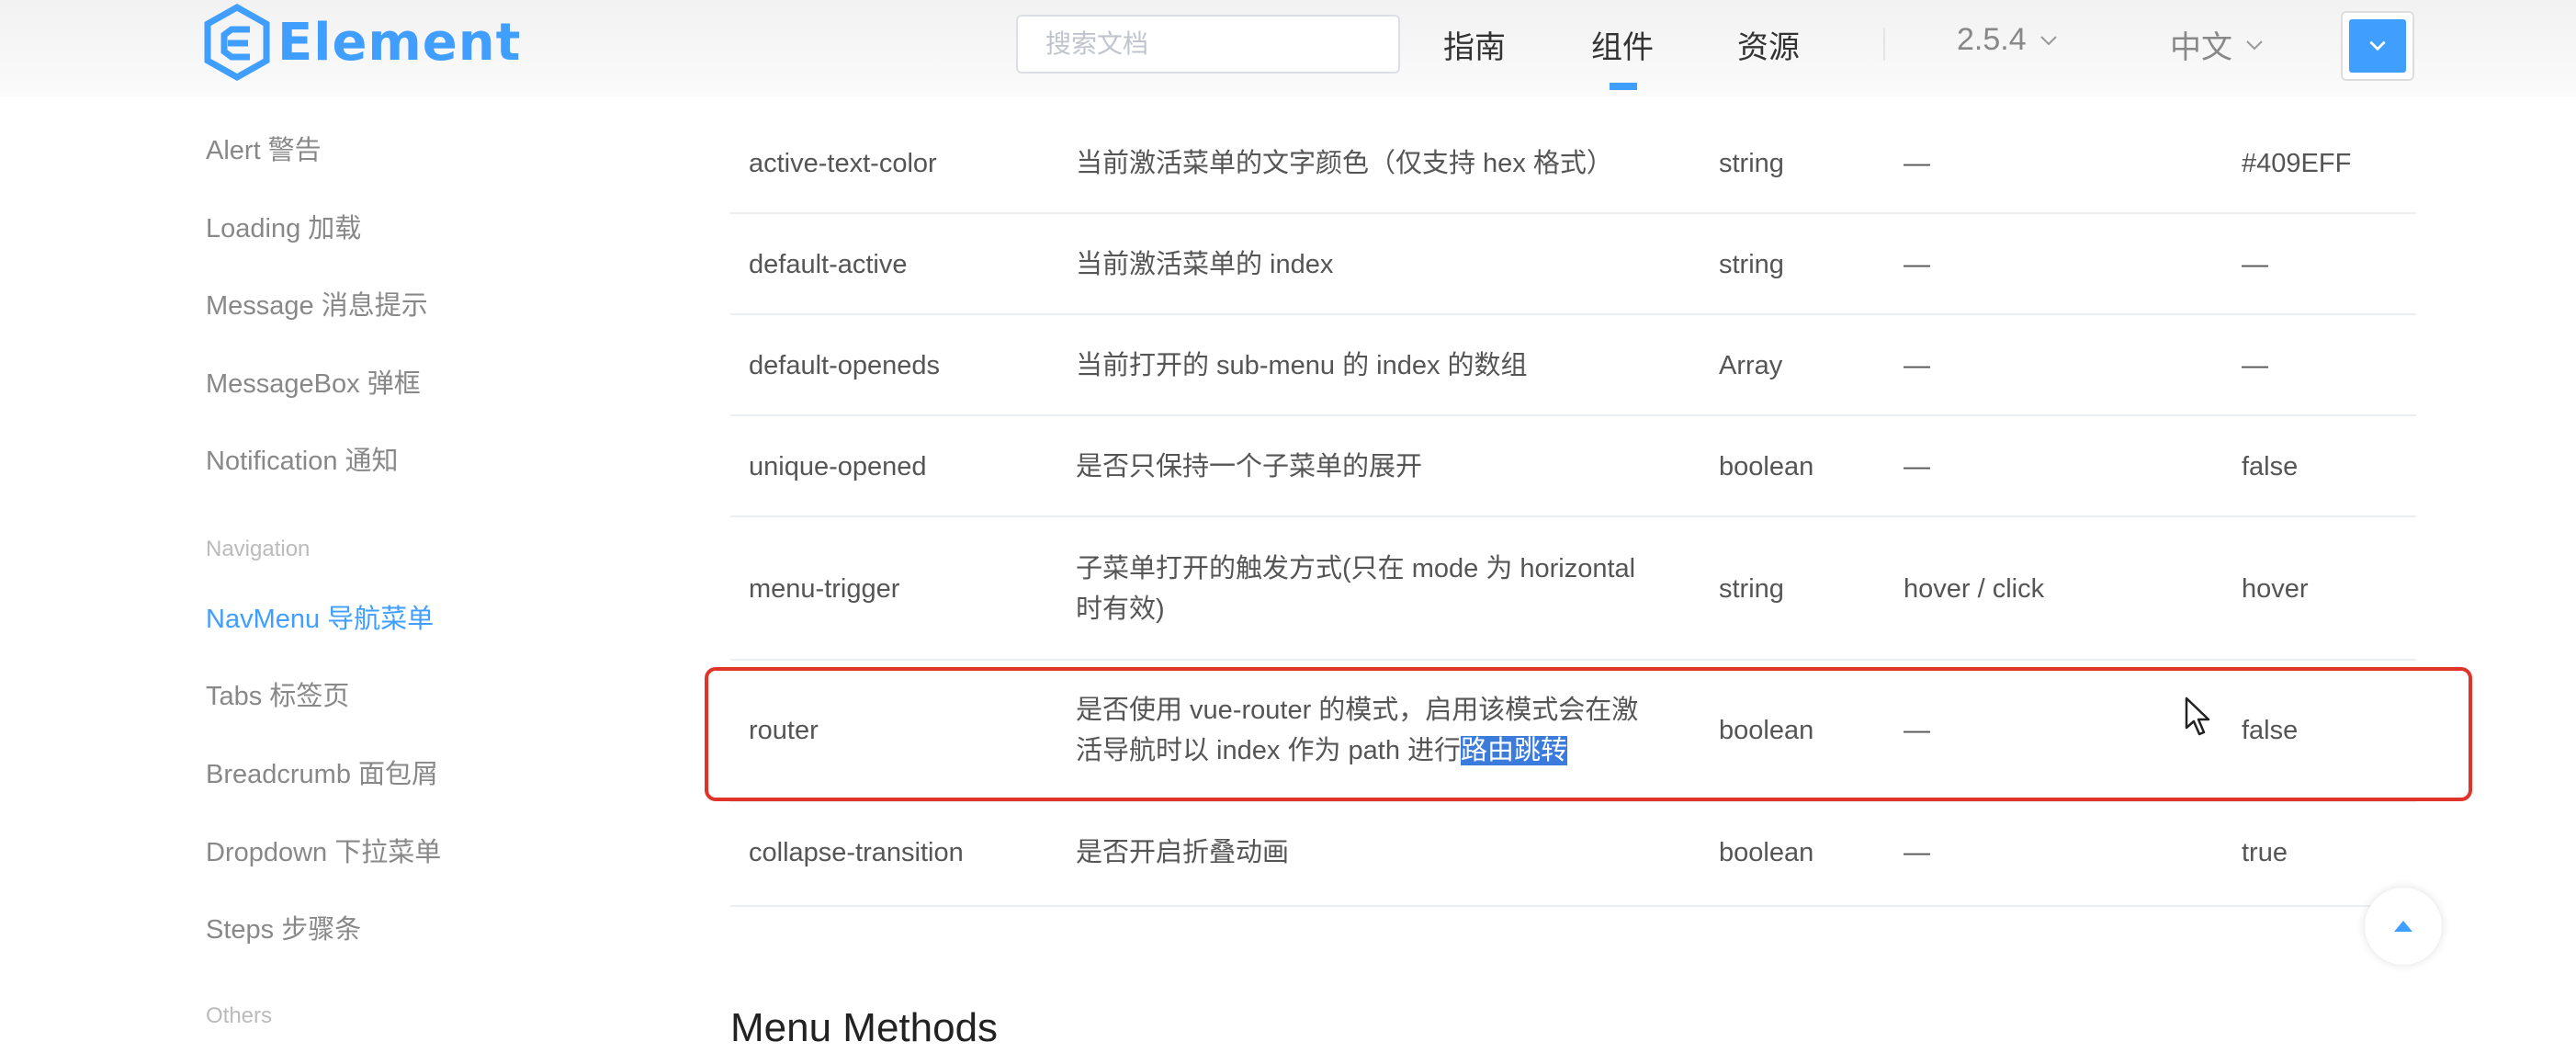 The width and height of the screenshot is (2576, 1053). What do you see at coordinates (1751, 365) in the screenshot?
I see `cell-type: Array` at bounding box center [1751, 365].